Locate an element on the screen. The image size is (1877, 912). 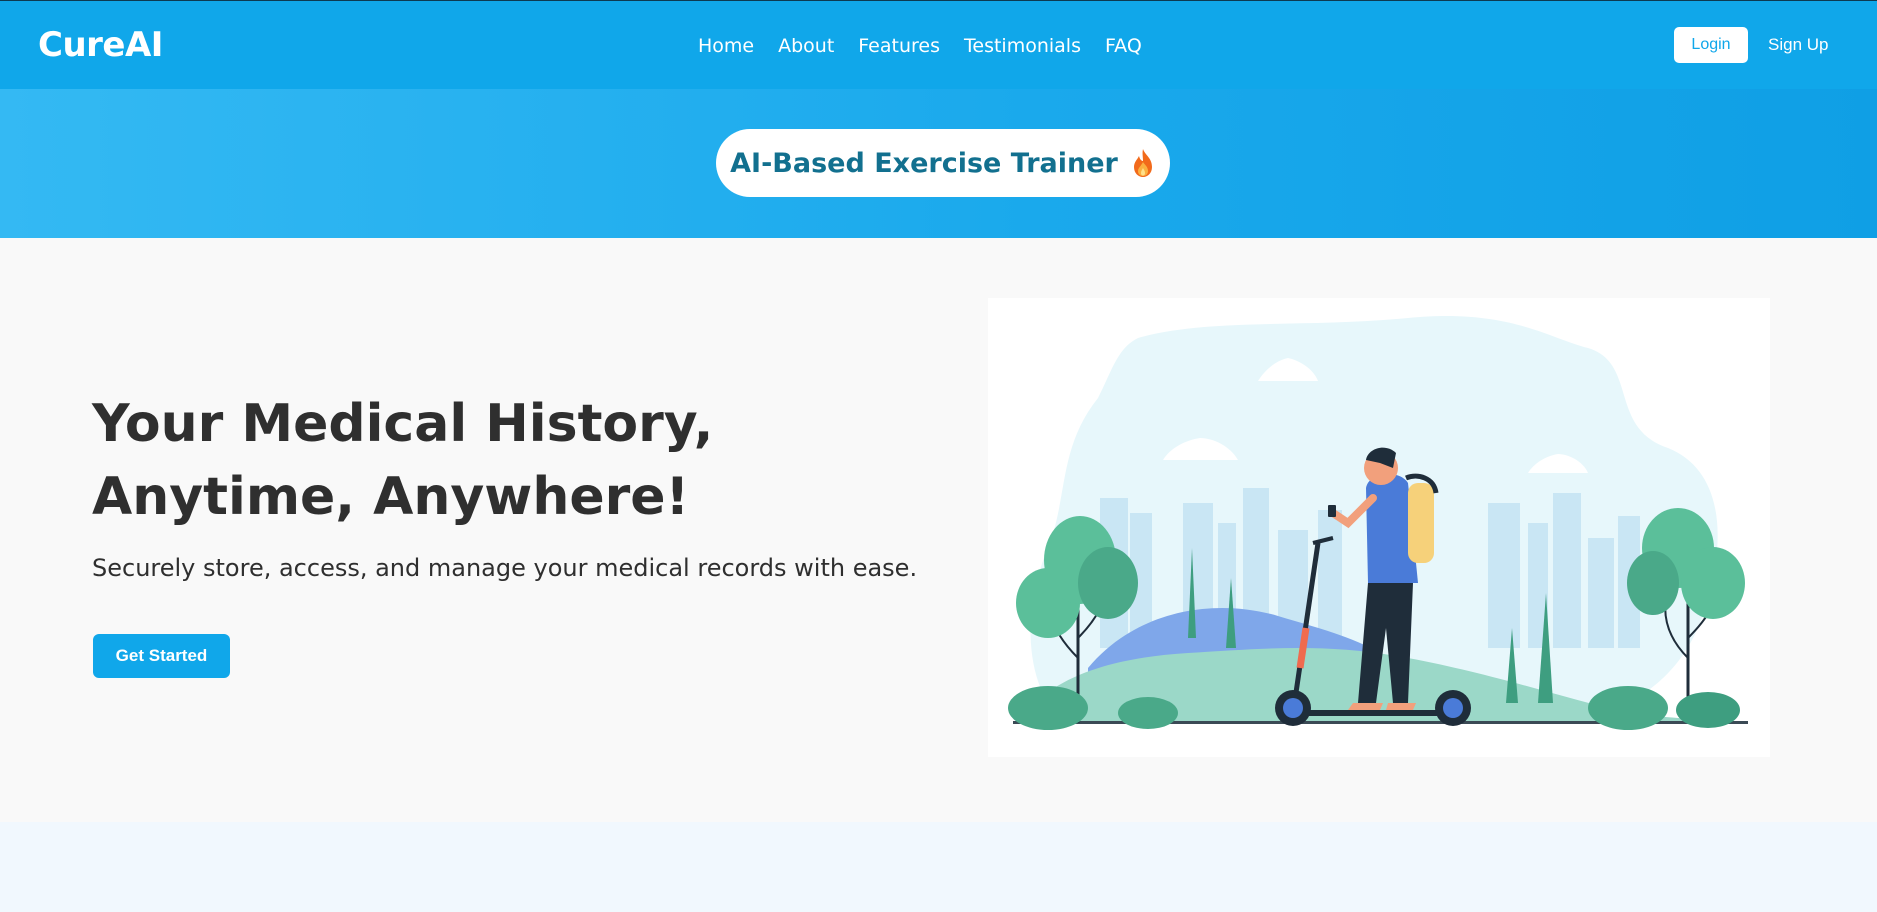
promo-label: AI-Based Exercise Trainer is located at coordinates (924, 163).